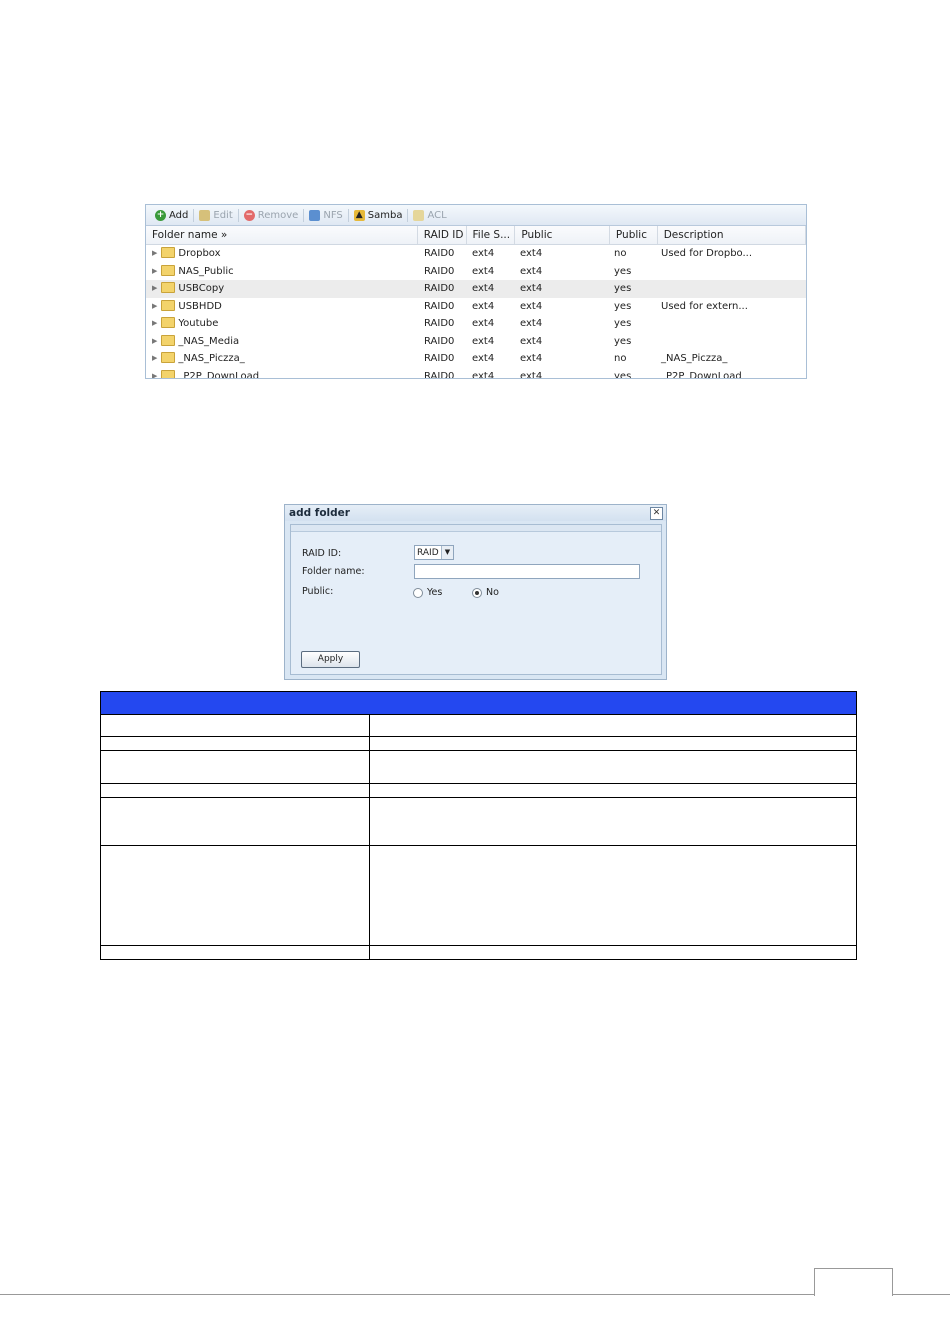  What do you see at coordinates (527, 571) in the screenshot?
I see `folder-name-input` at bounding box center [527, 571].